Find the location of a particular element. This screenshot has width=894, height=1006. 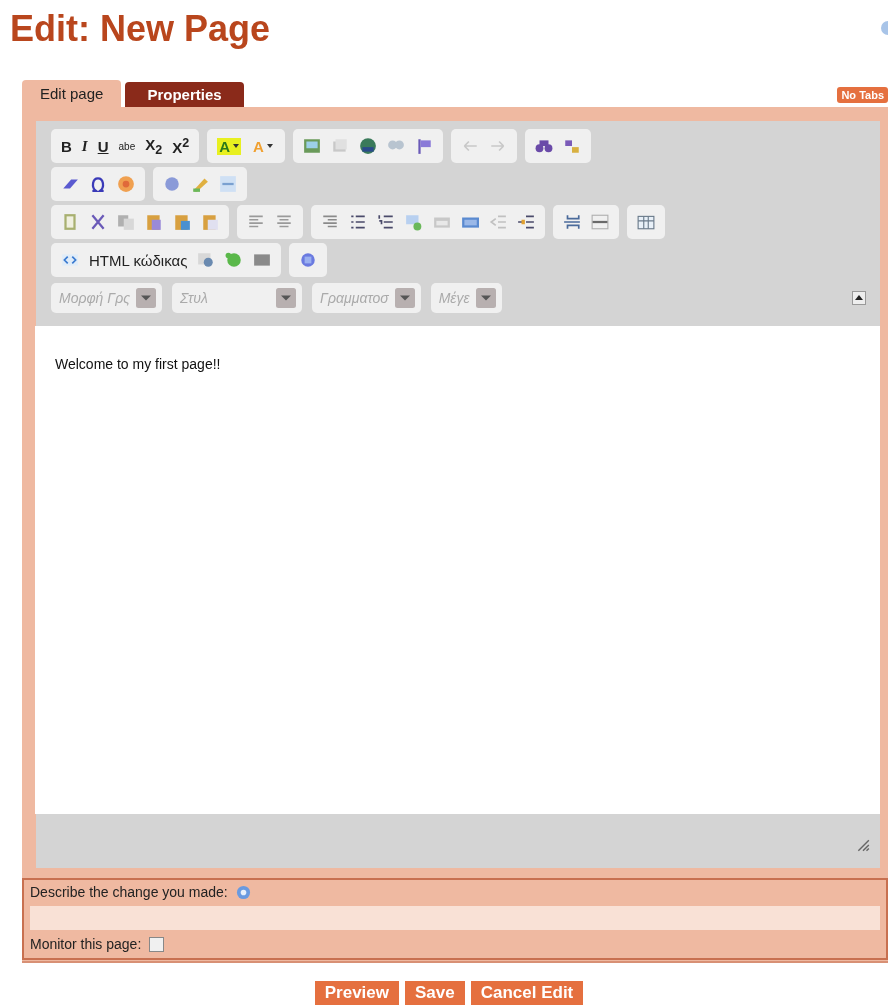

pencil-icon is located at coordinates (200, 184).